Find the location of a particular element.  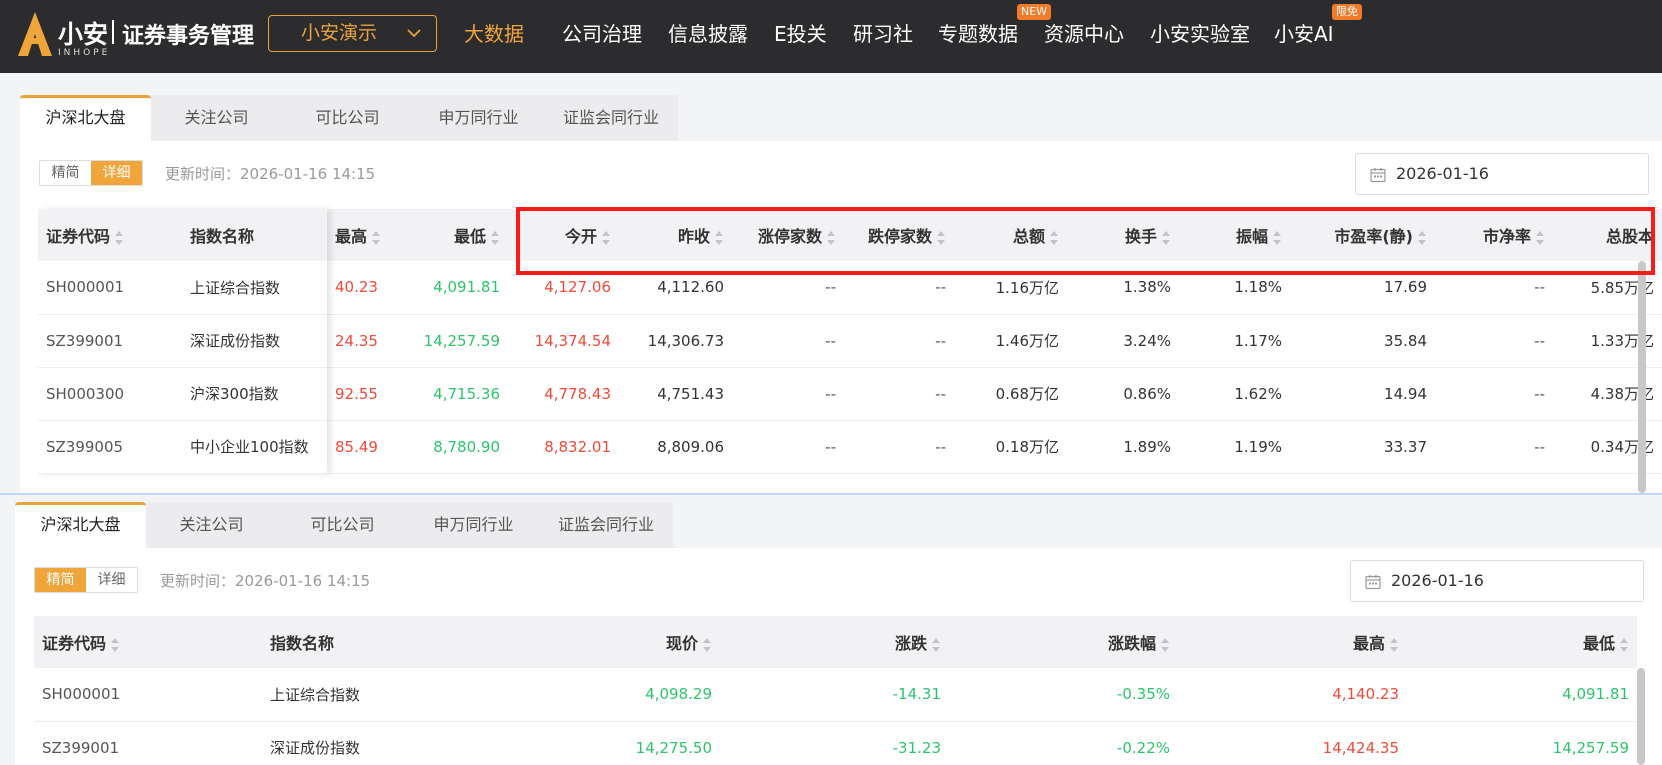

bottom-view-simple: 精简 is located at coordinates (60, 580).